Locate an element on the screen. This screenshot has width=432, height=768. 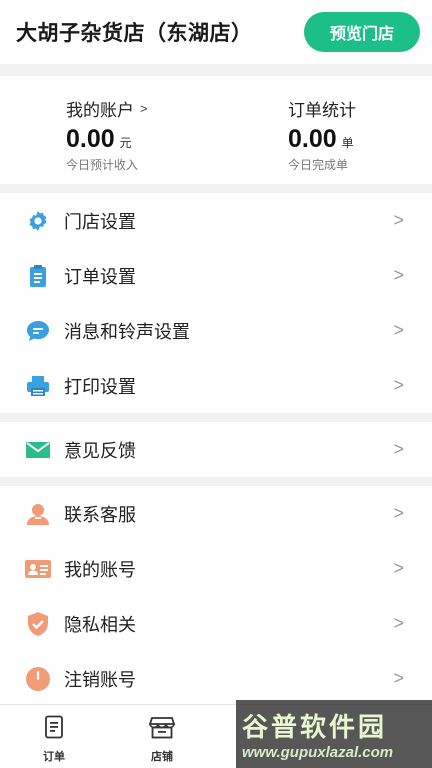
menu-label: 联系客服 is located at coordinates (100, 514).